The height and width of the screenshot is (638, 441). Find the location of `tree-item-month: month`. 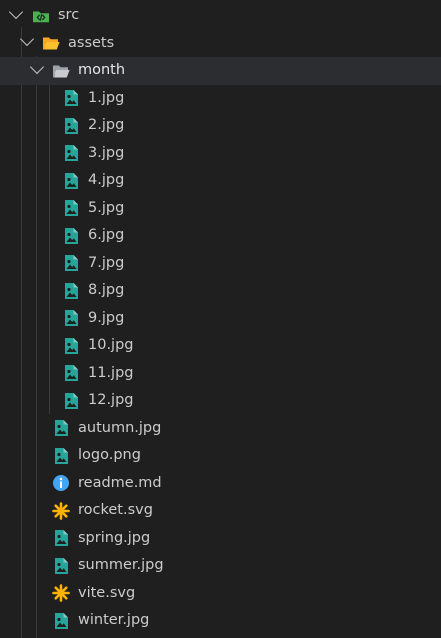

tree-item-month: month is located at coordinates (220, 71).